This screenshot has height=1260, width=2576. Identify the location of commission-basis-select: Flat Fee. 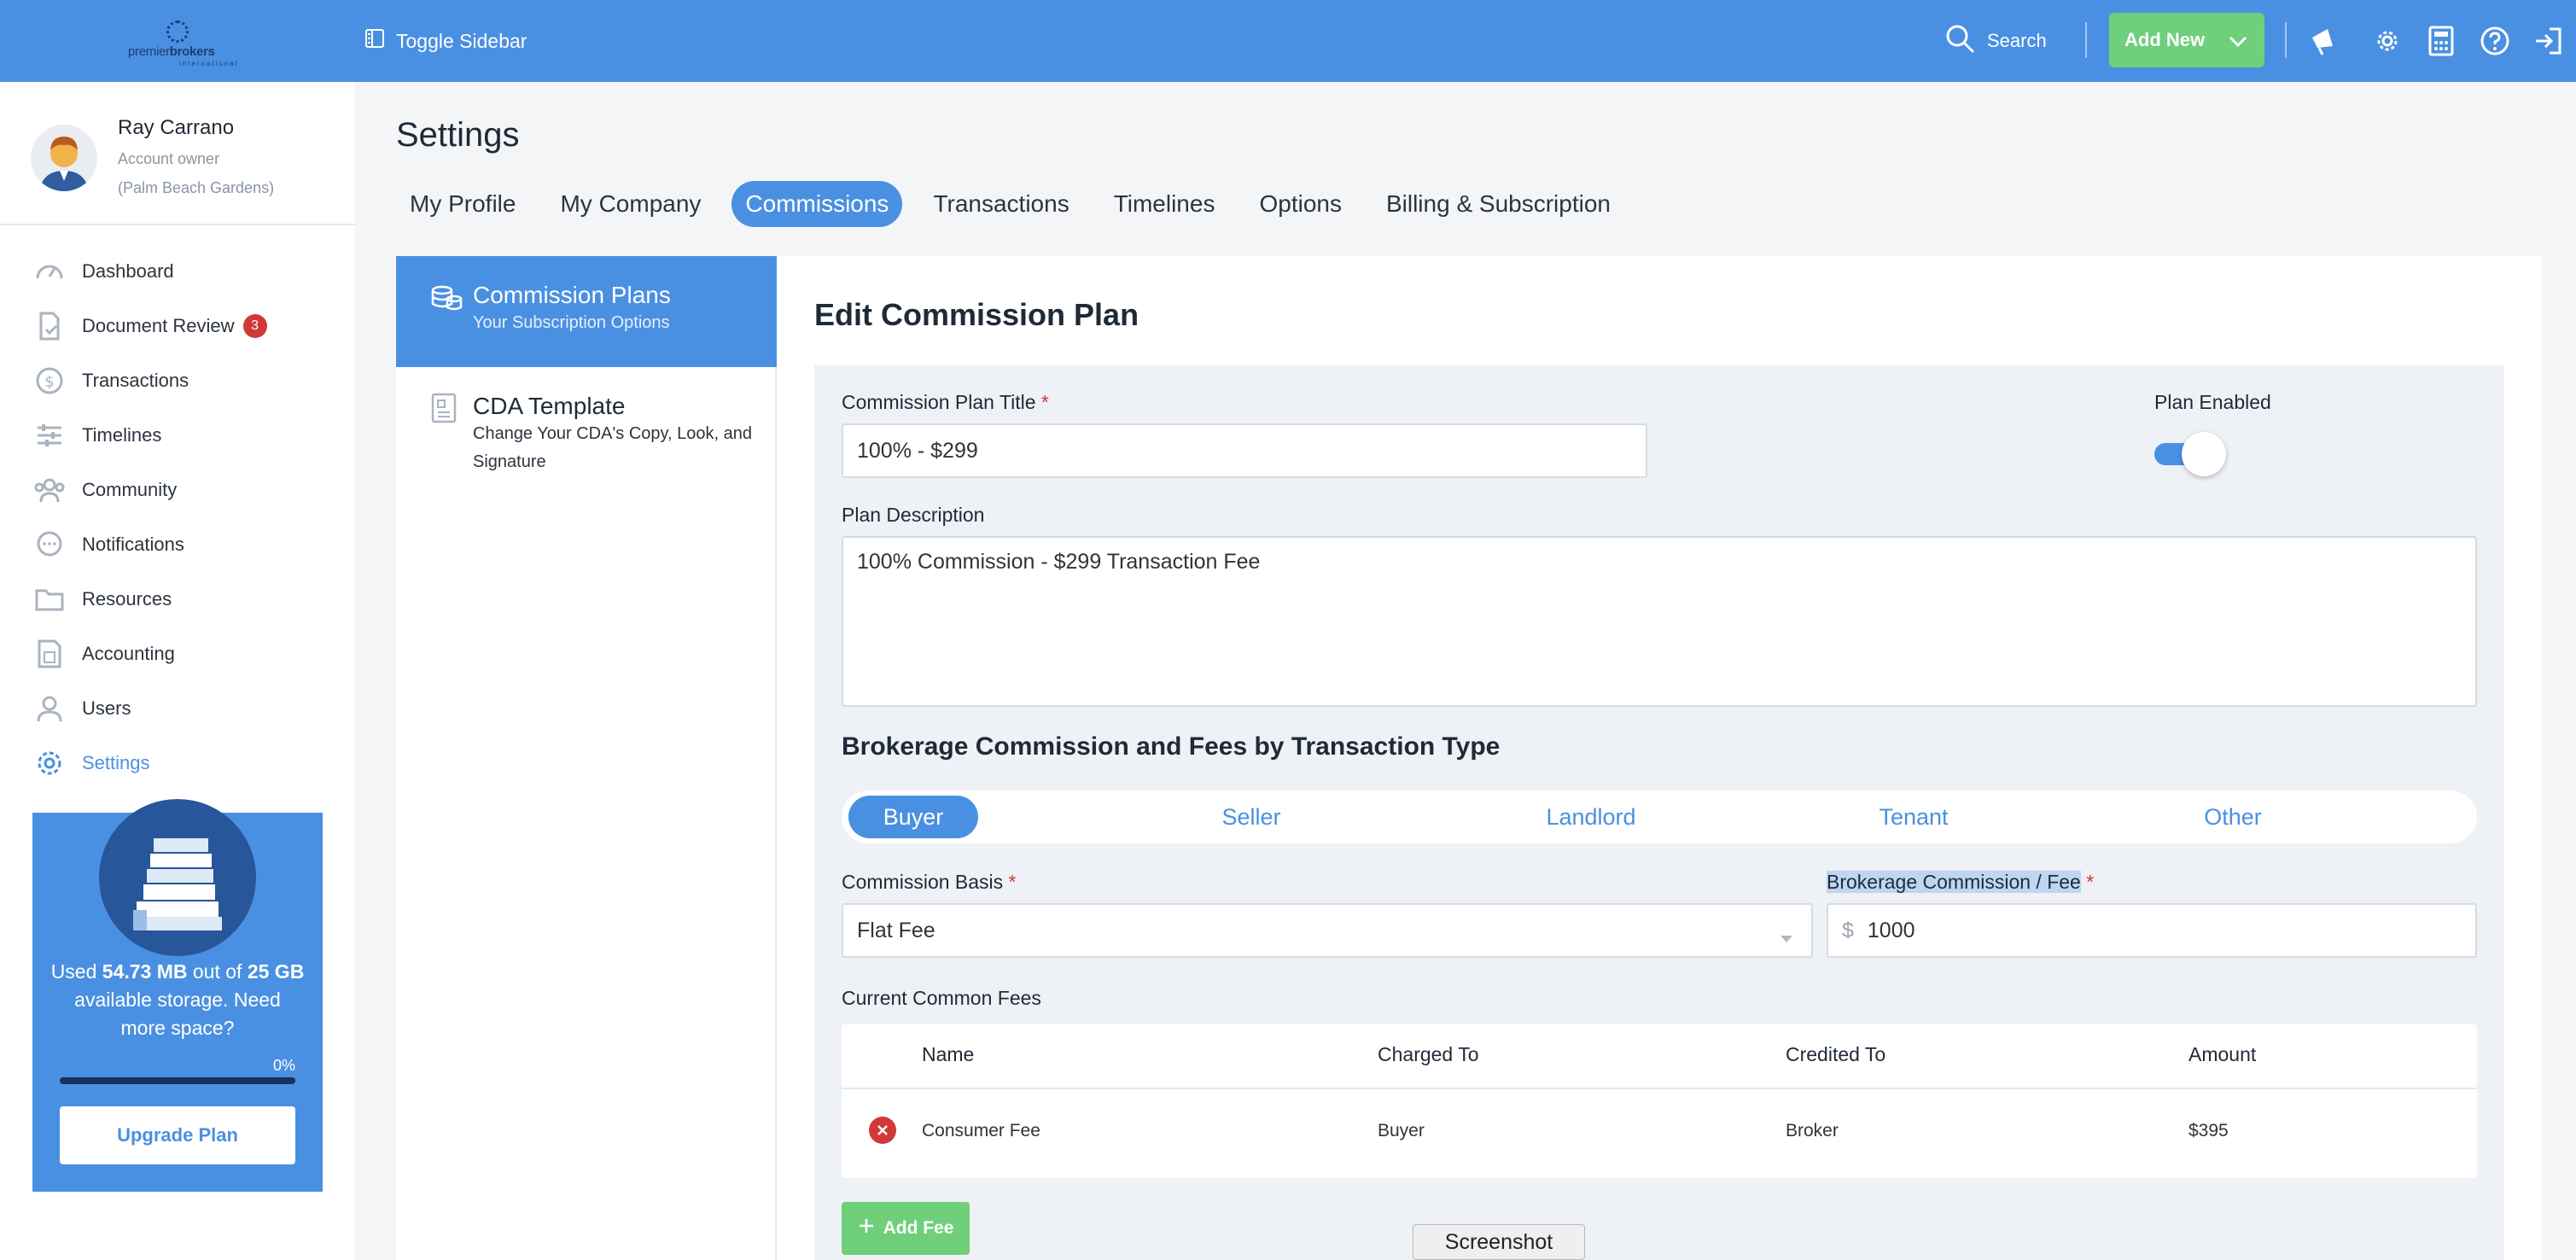
(1327, 930).